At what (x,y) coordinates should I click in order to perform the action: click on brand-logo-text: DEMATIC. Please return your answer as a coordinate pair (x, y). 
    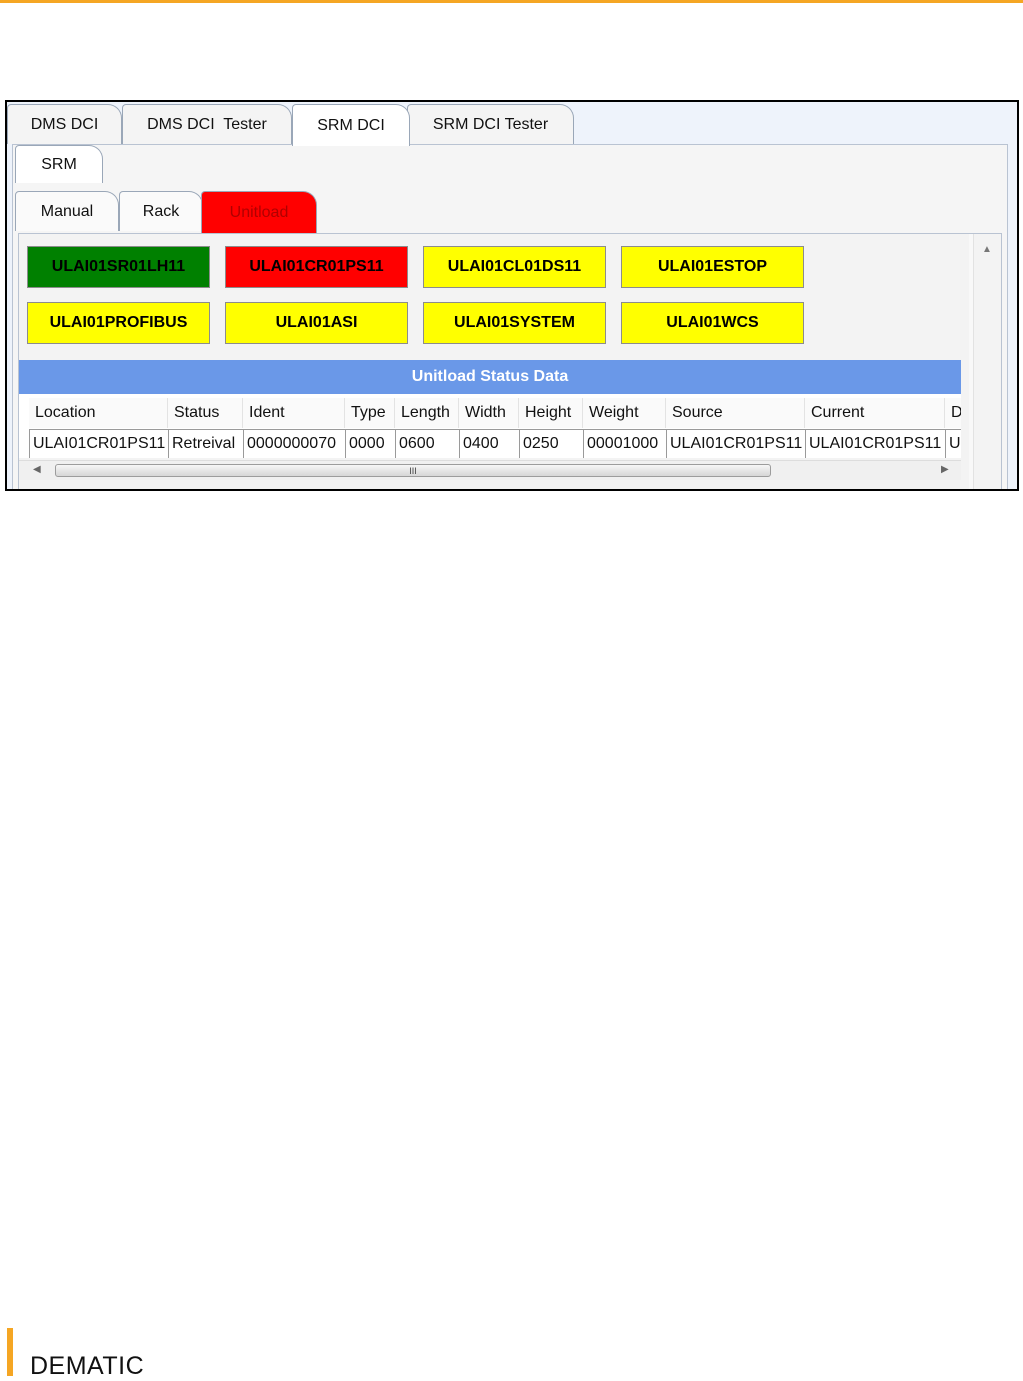
    Looking at the image, I should click on (87, 1366).